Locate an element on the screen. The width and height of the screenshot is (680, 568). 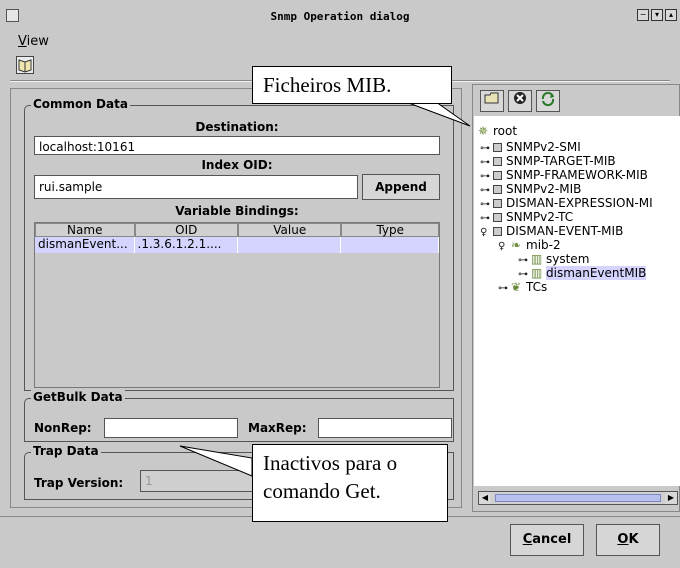
callout-inactive-get: Inactivos para o comando Get. is located at coordinates (350, 483).